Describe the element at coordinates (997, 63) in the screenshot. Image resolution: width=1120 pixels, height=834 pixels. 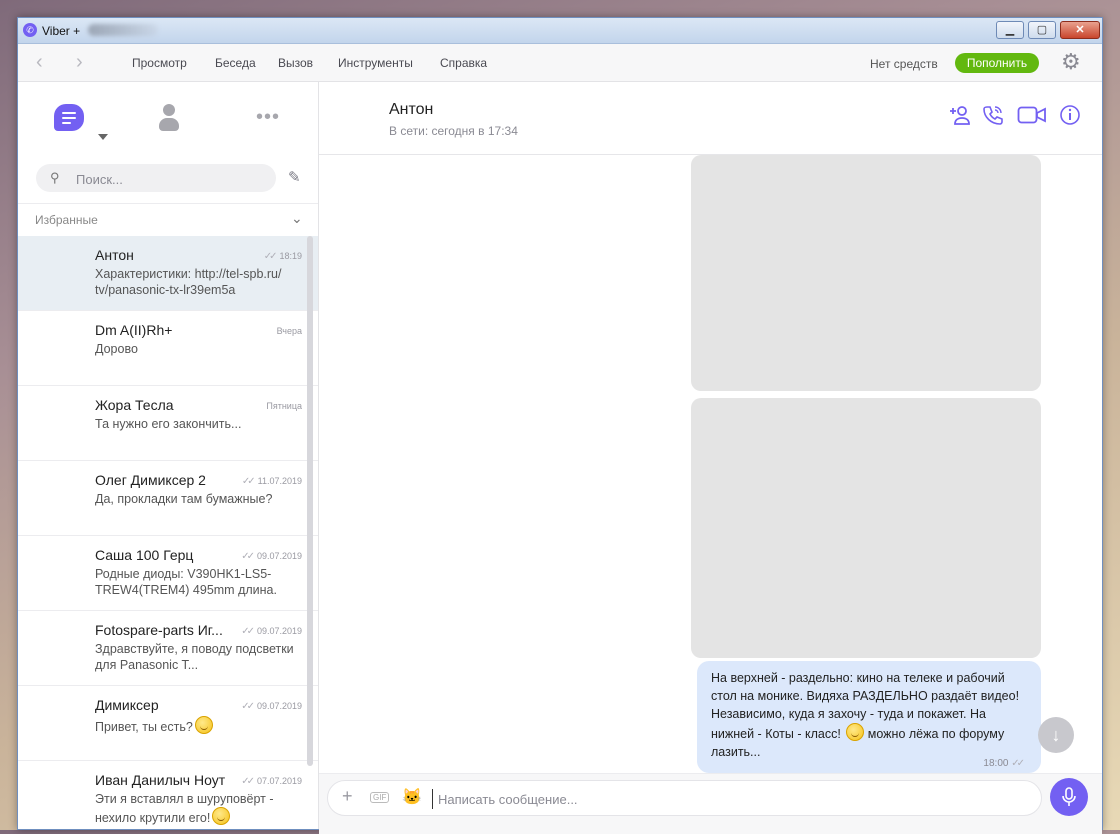
I see `topup-button: Пополнить` at that location.